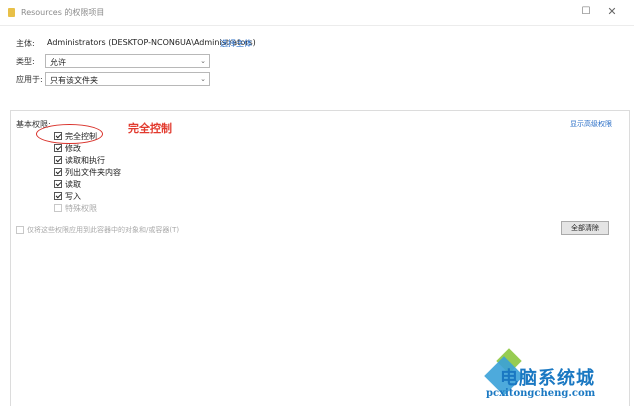  Describe the element at coordinates (93, 172) in the screenshot. I see `perm-label: 列出文件夹内容` at that location.